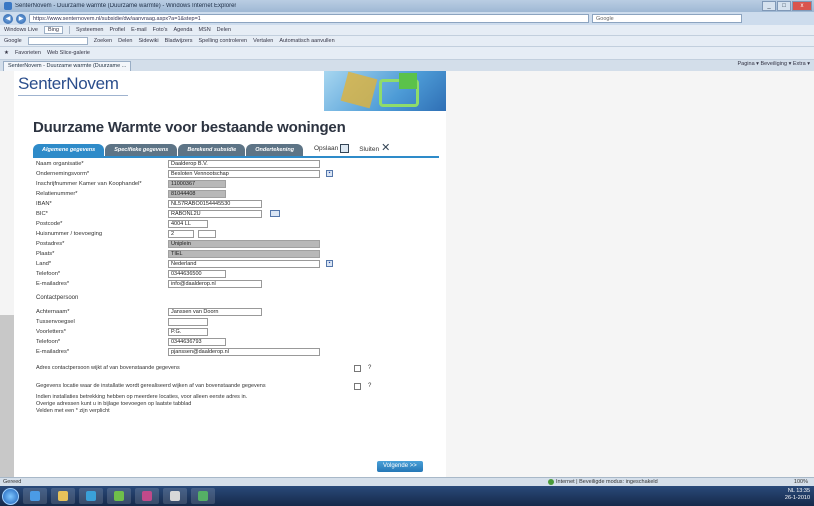 This screenshot has height=506, width=814. I want to click on toolbar-item: Bladwijzers, so click(179, 41).